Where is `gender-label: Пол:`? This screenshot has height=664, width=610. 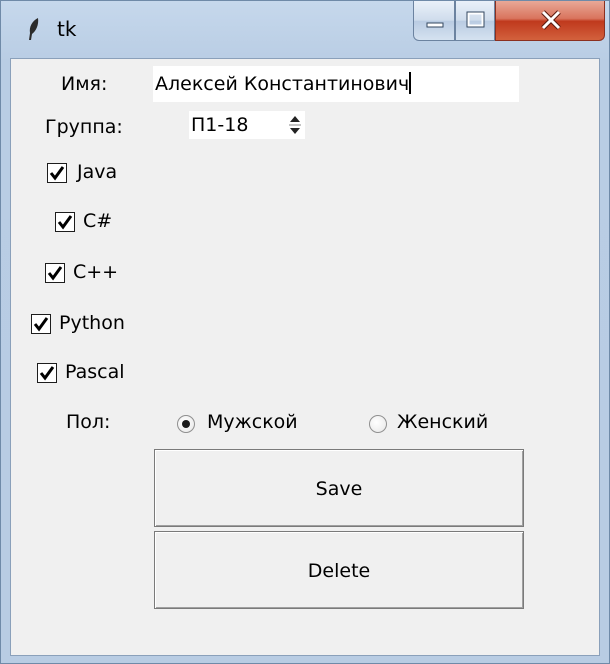
gender-label: Пол: is located at coordinates (88, 422).